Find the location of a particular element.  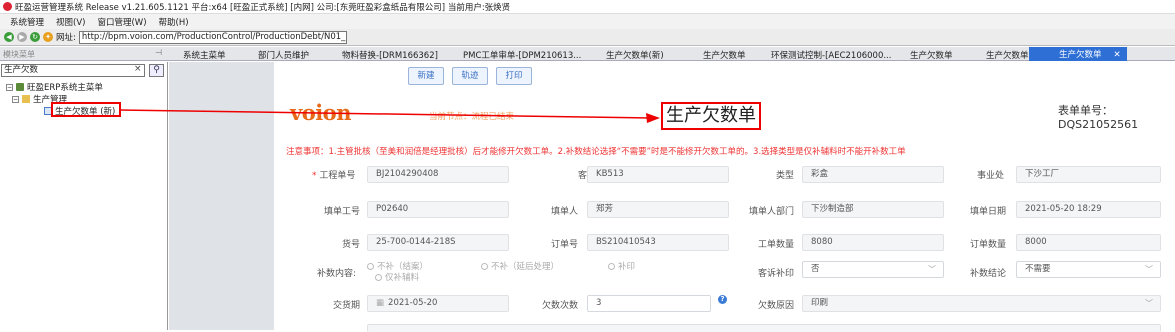

wo-qty-field: 8080 is located at coordinates (873, 242).